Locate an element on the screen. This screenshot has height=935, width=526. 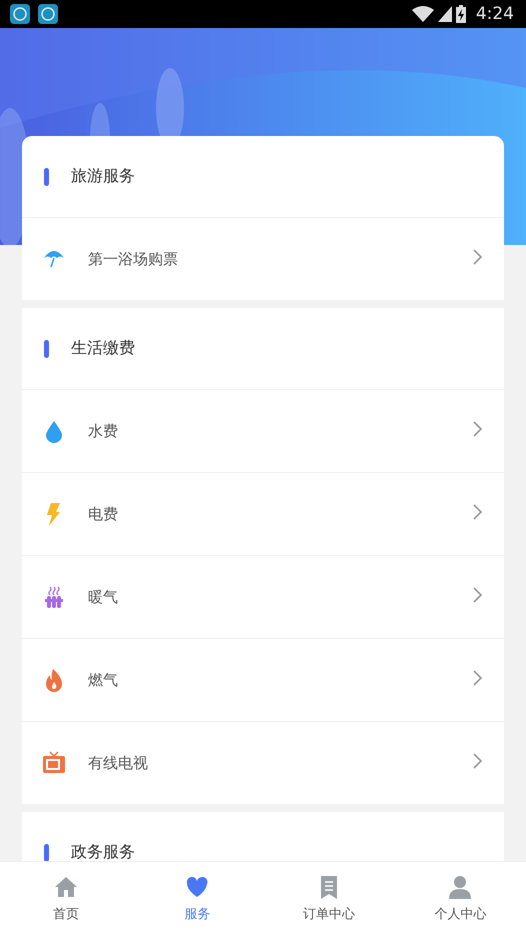
radiator-icon is located at coordinates (54, 597).